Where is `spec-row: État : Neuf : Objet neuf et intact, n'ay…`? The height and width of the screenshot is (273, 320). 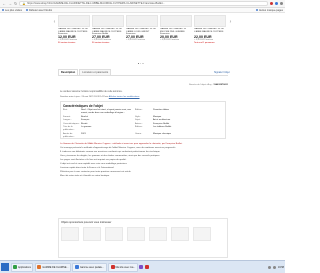
spec-row: État : Neuf : Objet neuf et intact, n'ay… is located at coordinates (143, 112).